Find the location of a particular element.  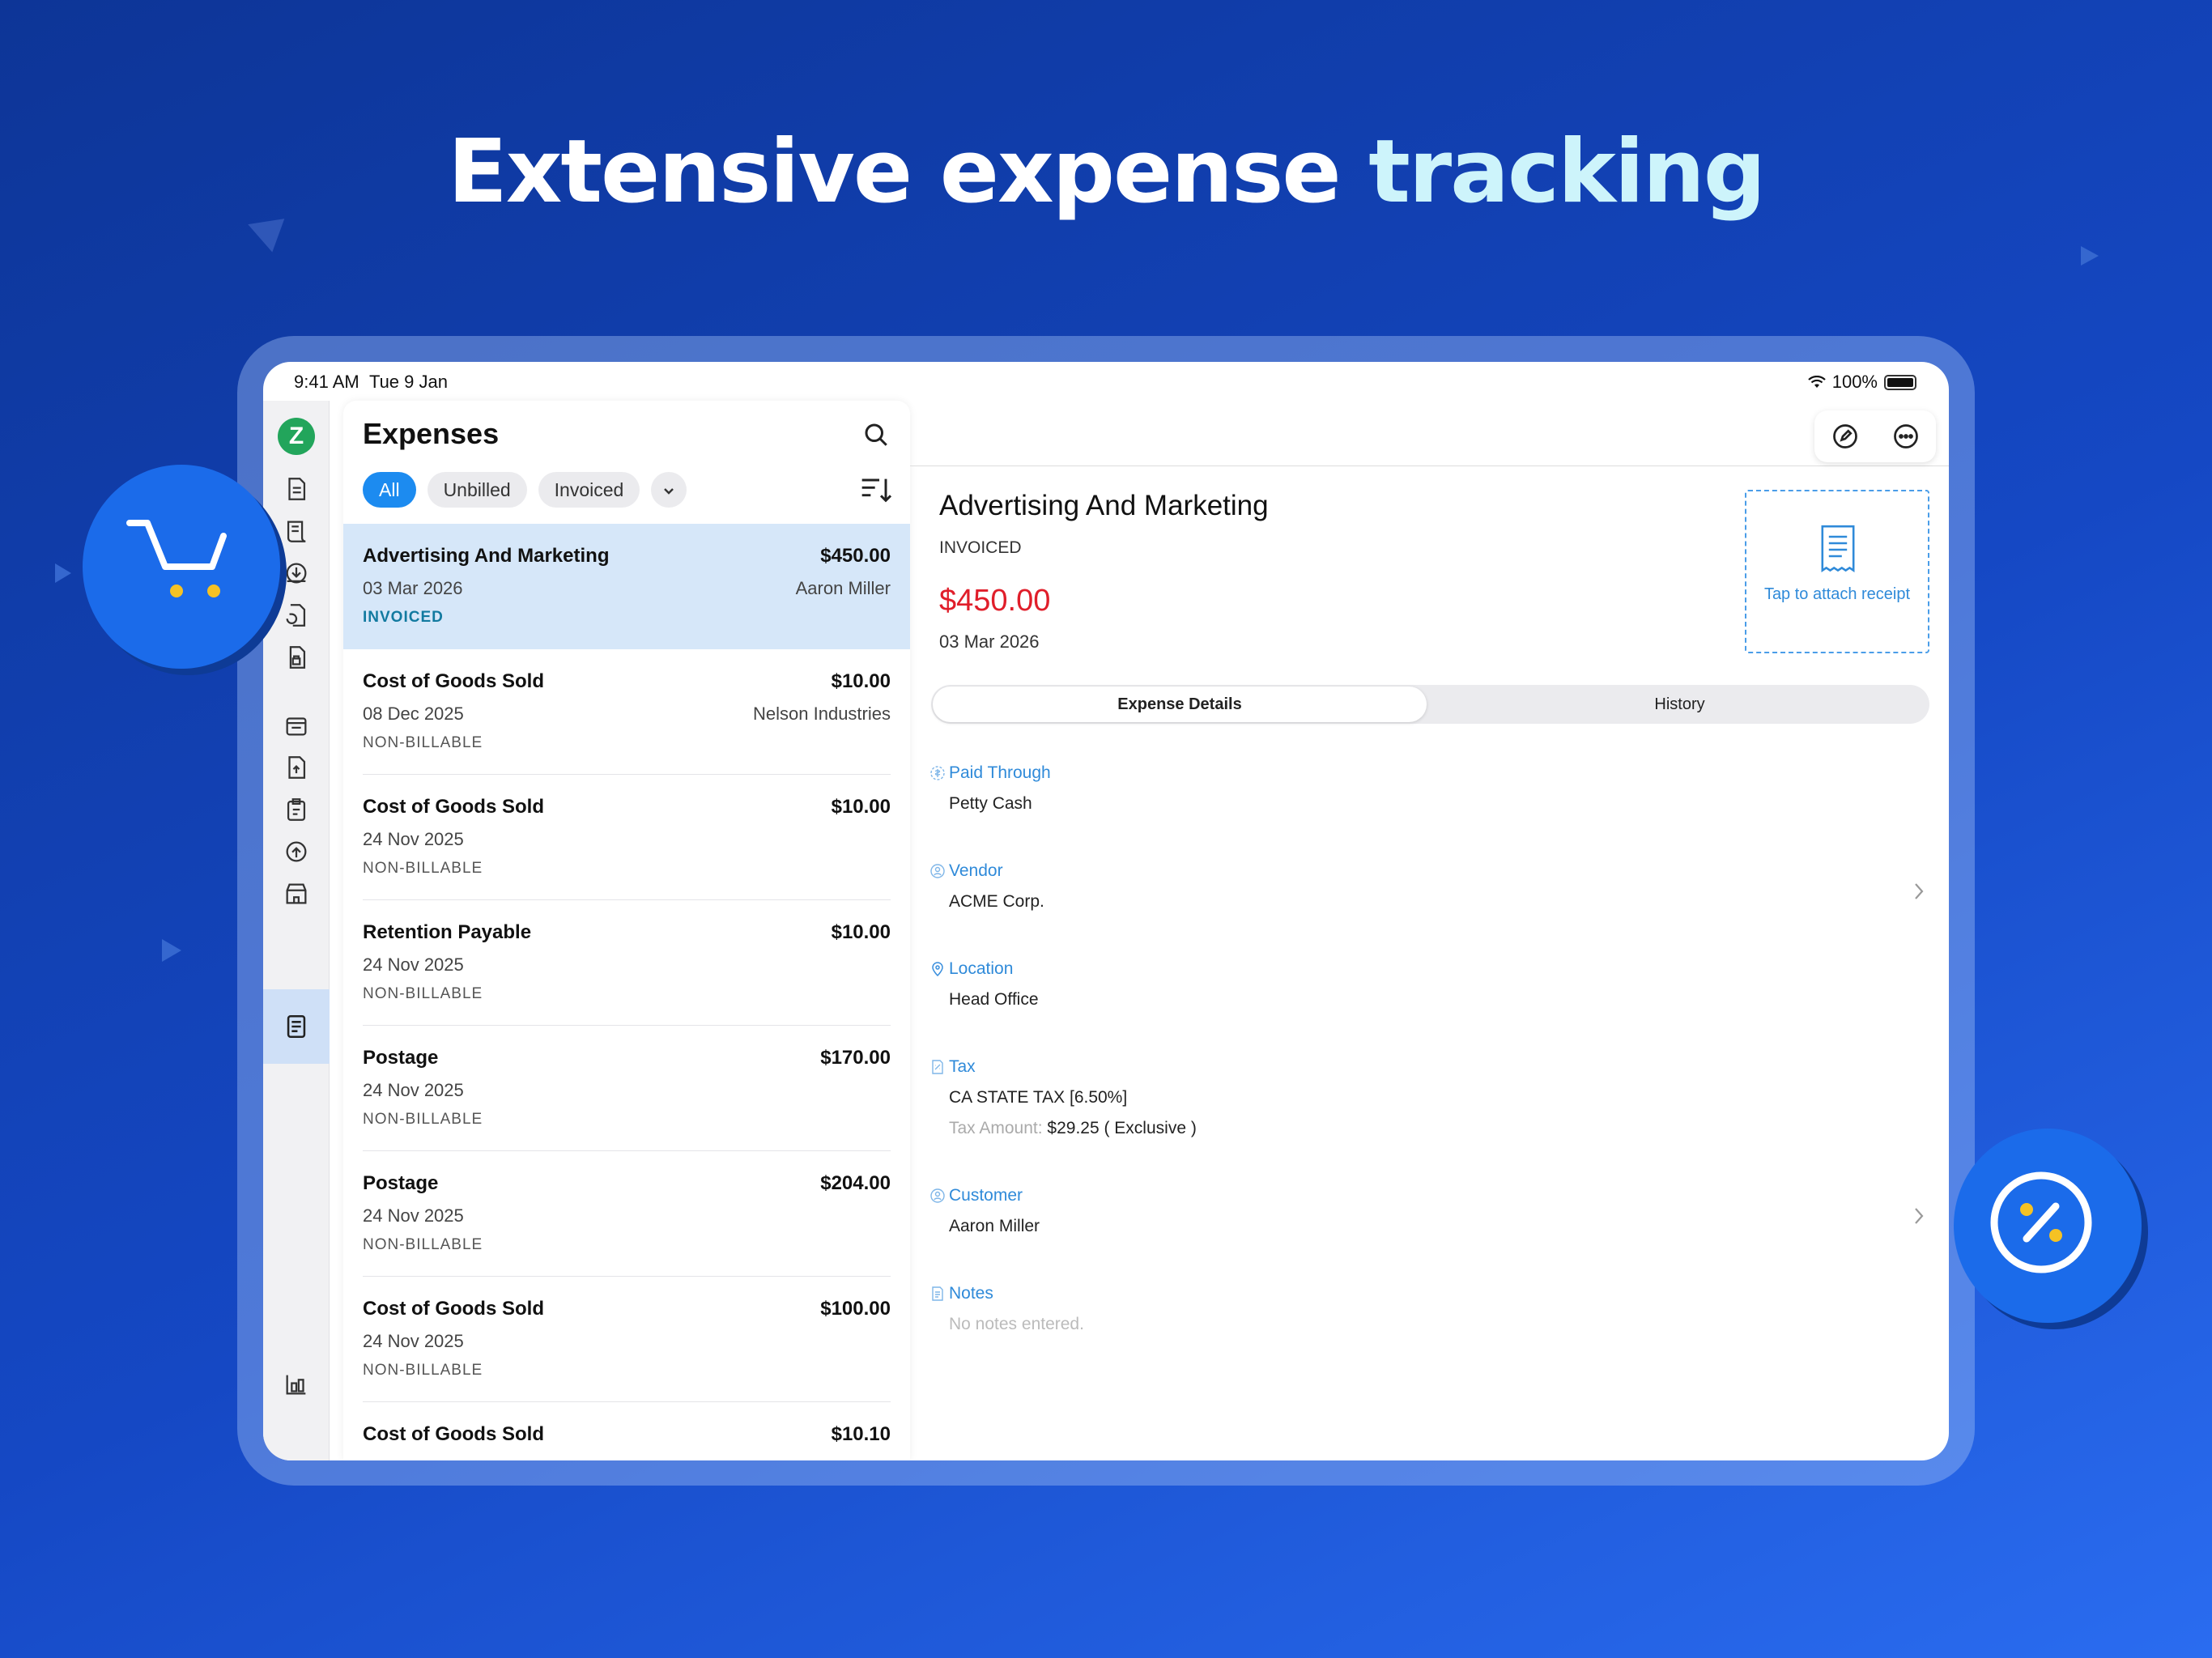

paid-through-label: Paid Through is located at coordinates (1000, 772).